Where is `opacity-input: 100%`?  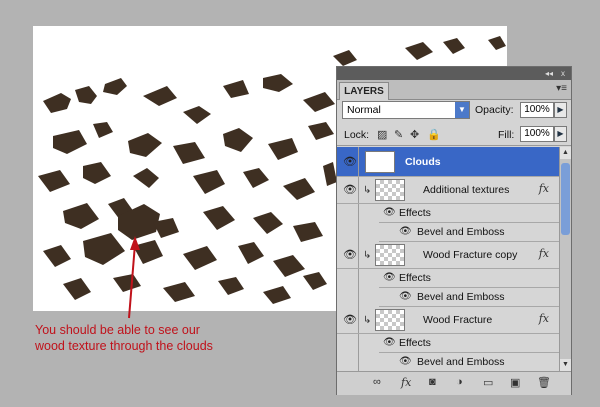
opacity-input: 100% is located at coordinates (537, 110).